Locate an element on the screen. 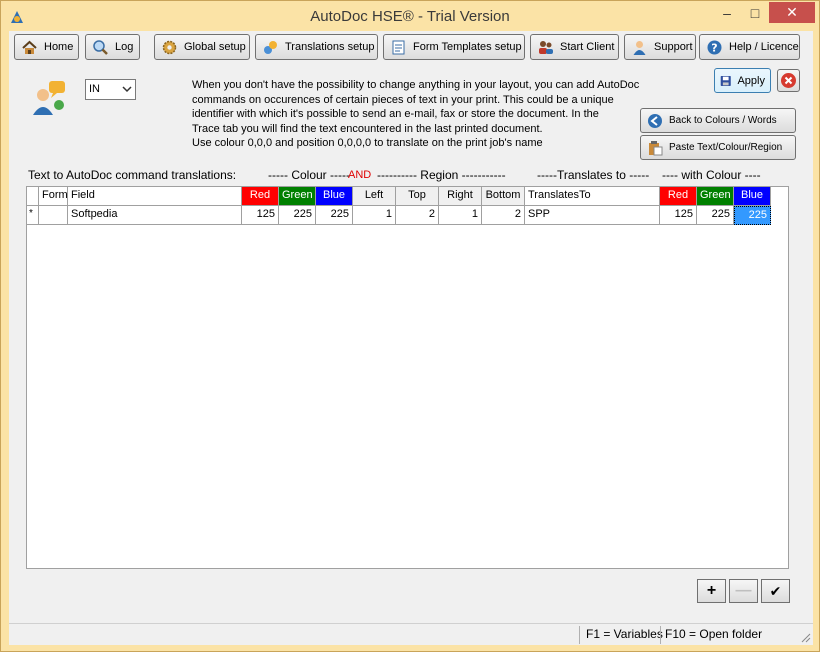 The image size is (820, 652). apply-label: Apply is located at coordinates (751, 80).